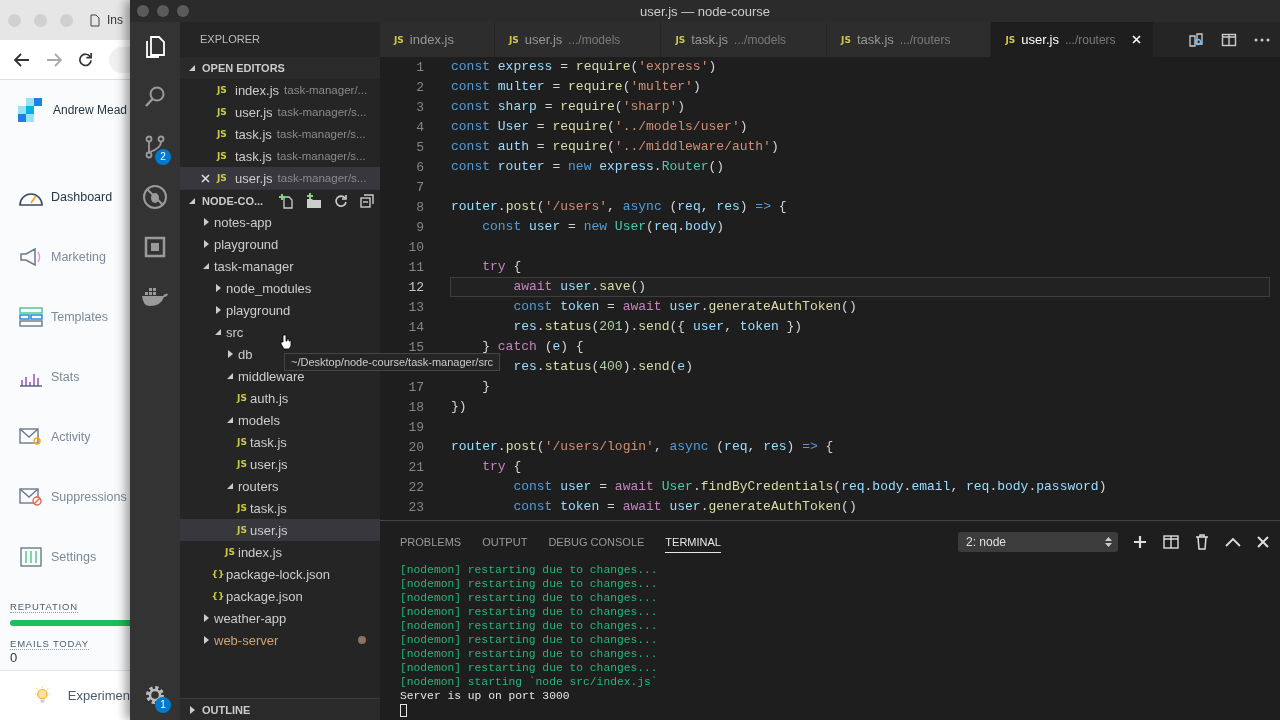 The width and height of the screenshot is (1280, 720). Describe the element at coordinates (415, 267) in the screenshot. I see `line-number: 11` at that location.